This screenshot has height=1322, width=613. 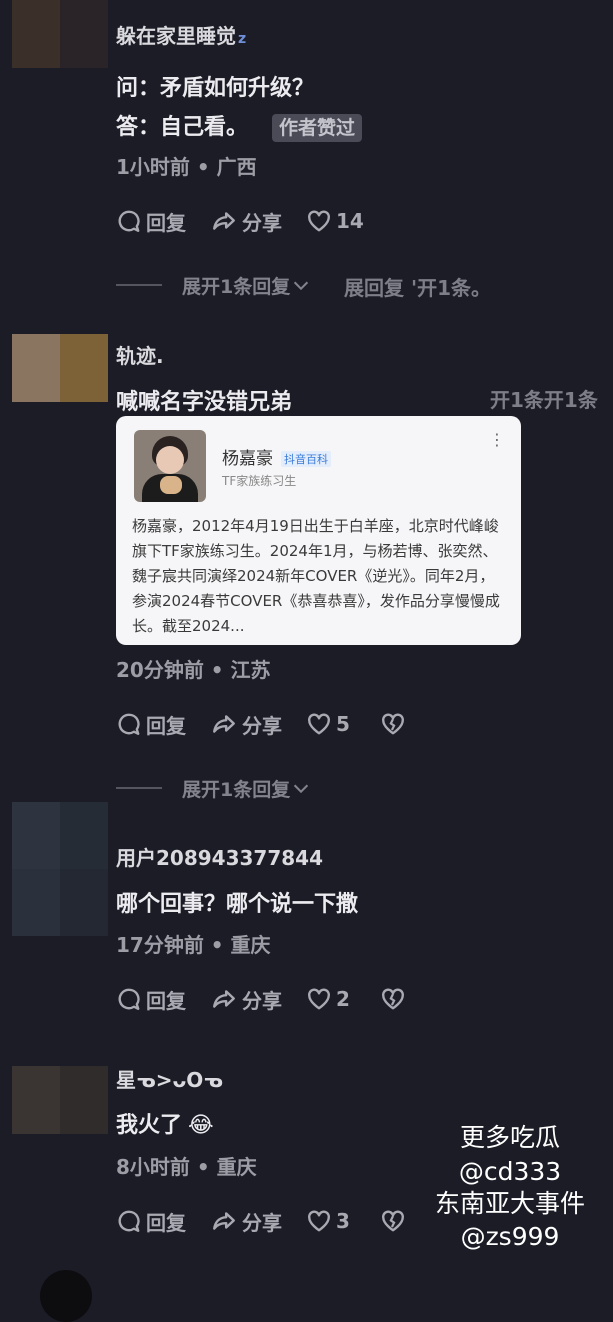 I want to click on comment-meta: 17分钟前 • 重庆, so click(x=193, y=945).